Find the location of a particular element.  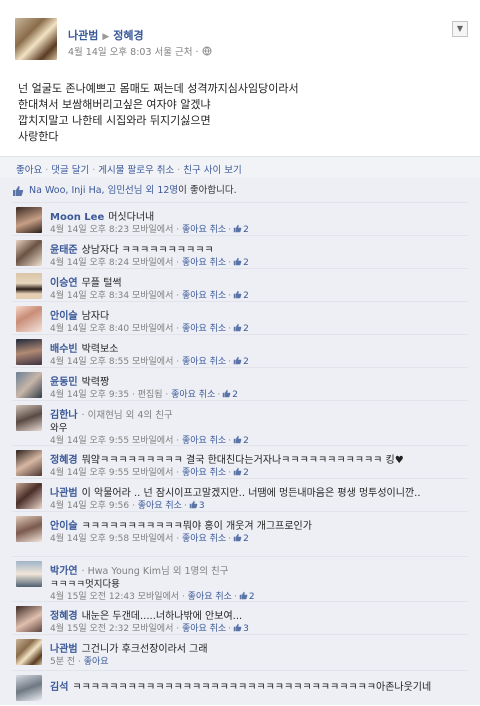

post-text-line: 넌 얼굴도 존나예쁘고 몸매도 쩌는데 성격까지심사임당이라서 is located at coordinates (158, 88).